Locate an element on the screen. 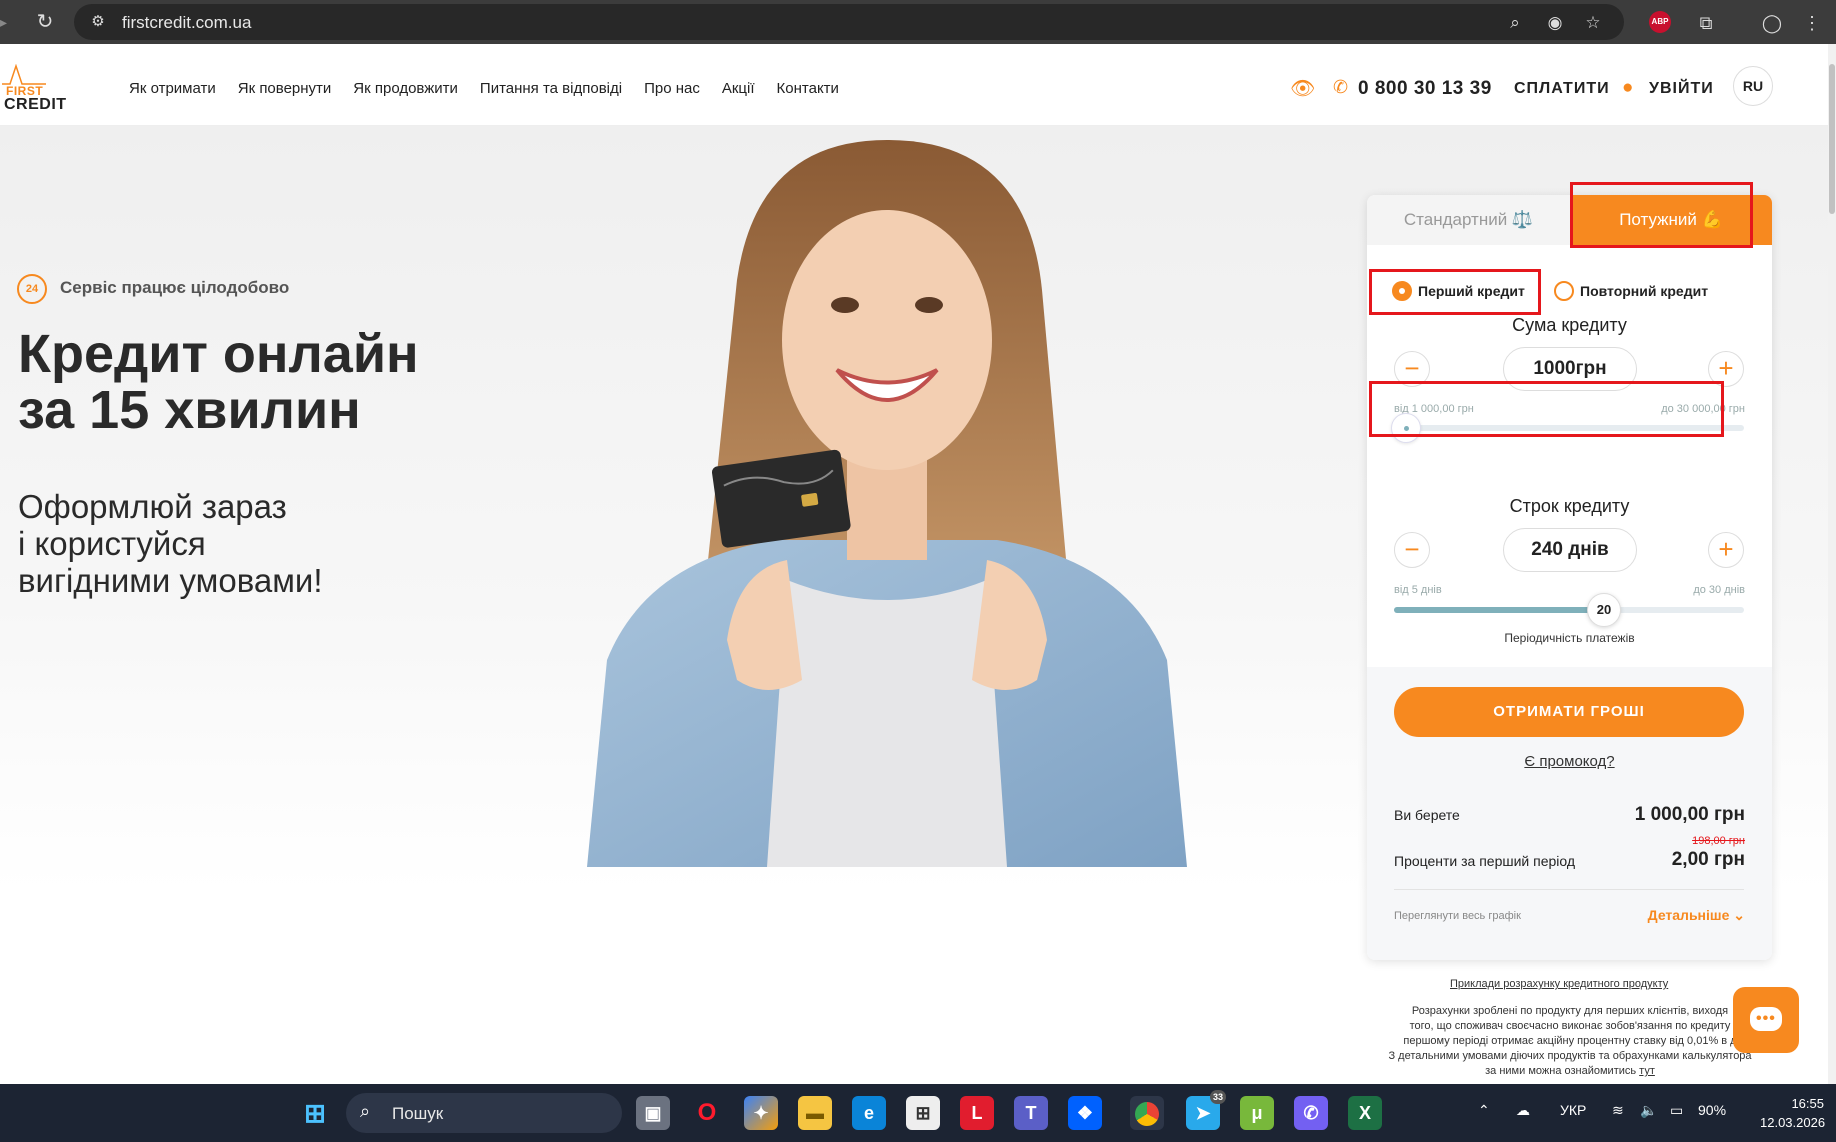 This screenshot has width=1836, height=1142. copilot-icon: ✦ is located at coordinates (761, 1113).